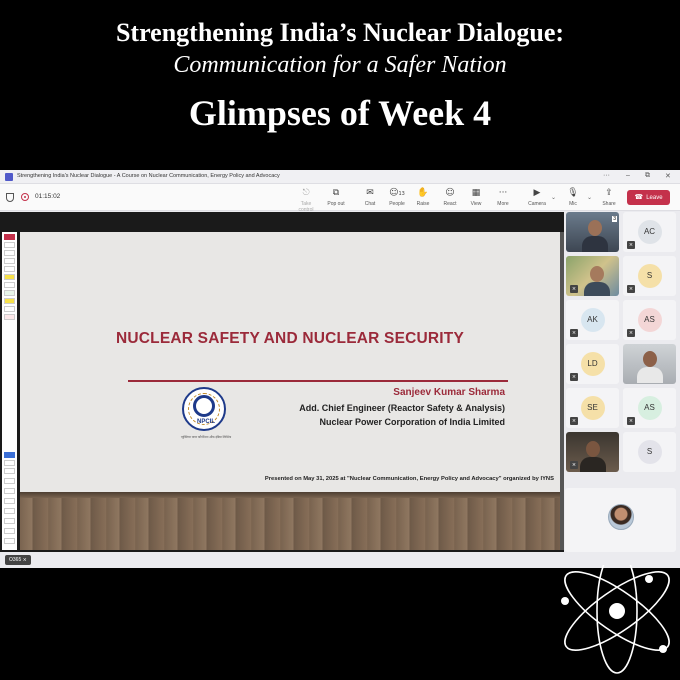 Image resolution: width=680 pixels, height=680 pixels. Describe the element at coordinates (9, 317) in the screenshot. I see `clear-tool-icon` at that location.